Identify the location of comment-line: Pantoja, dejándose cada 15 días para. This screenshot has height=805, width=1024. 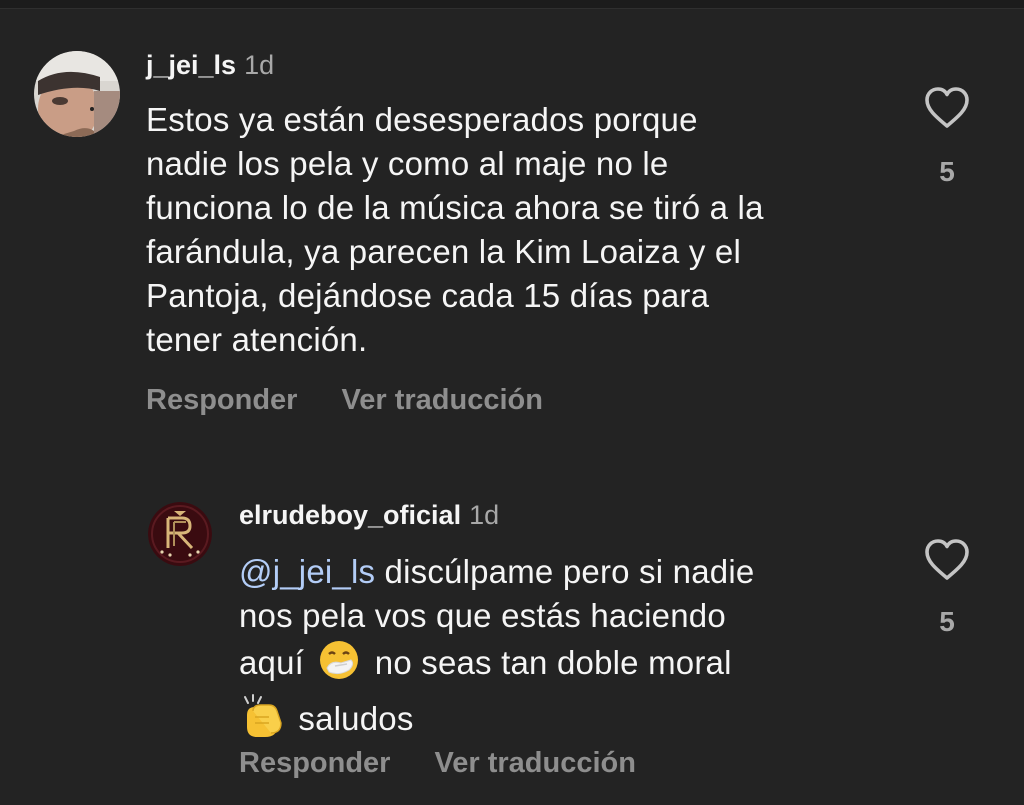
(428, 295).